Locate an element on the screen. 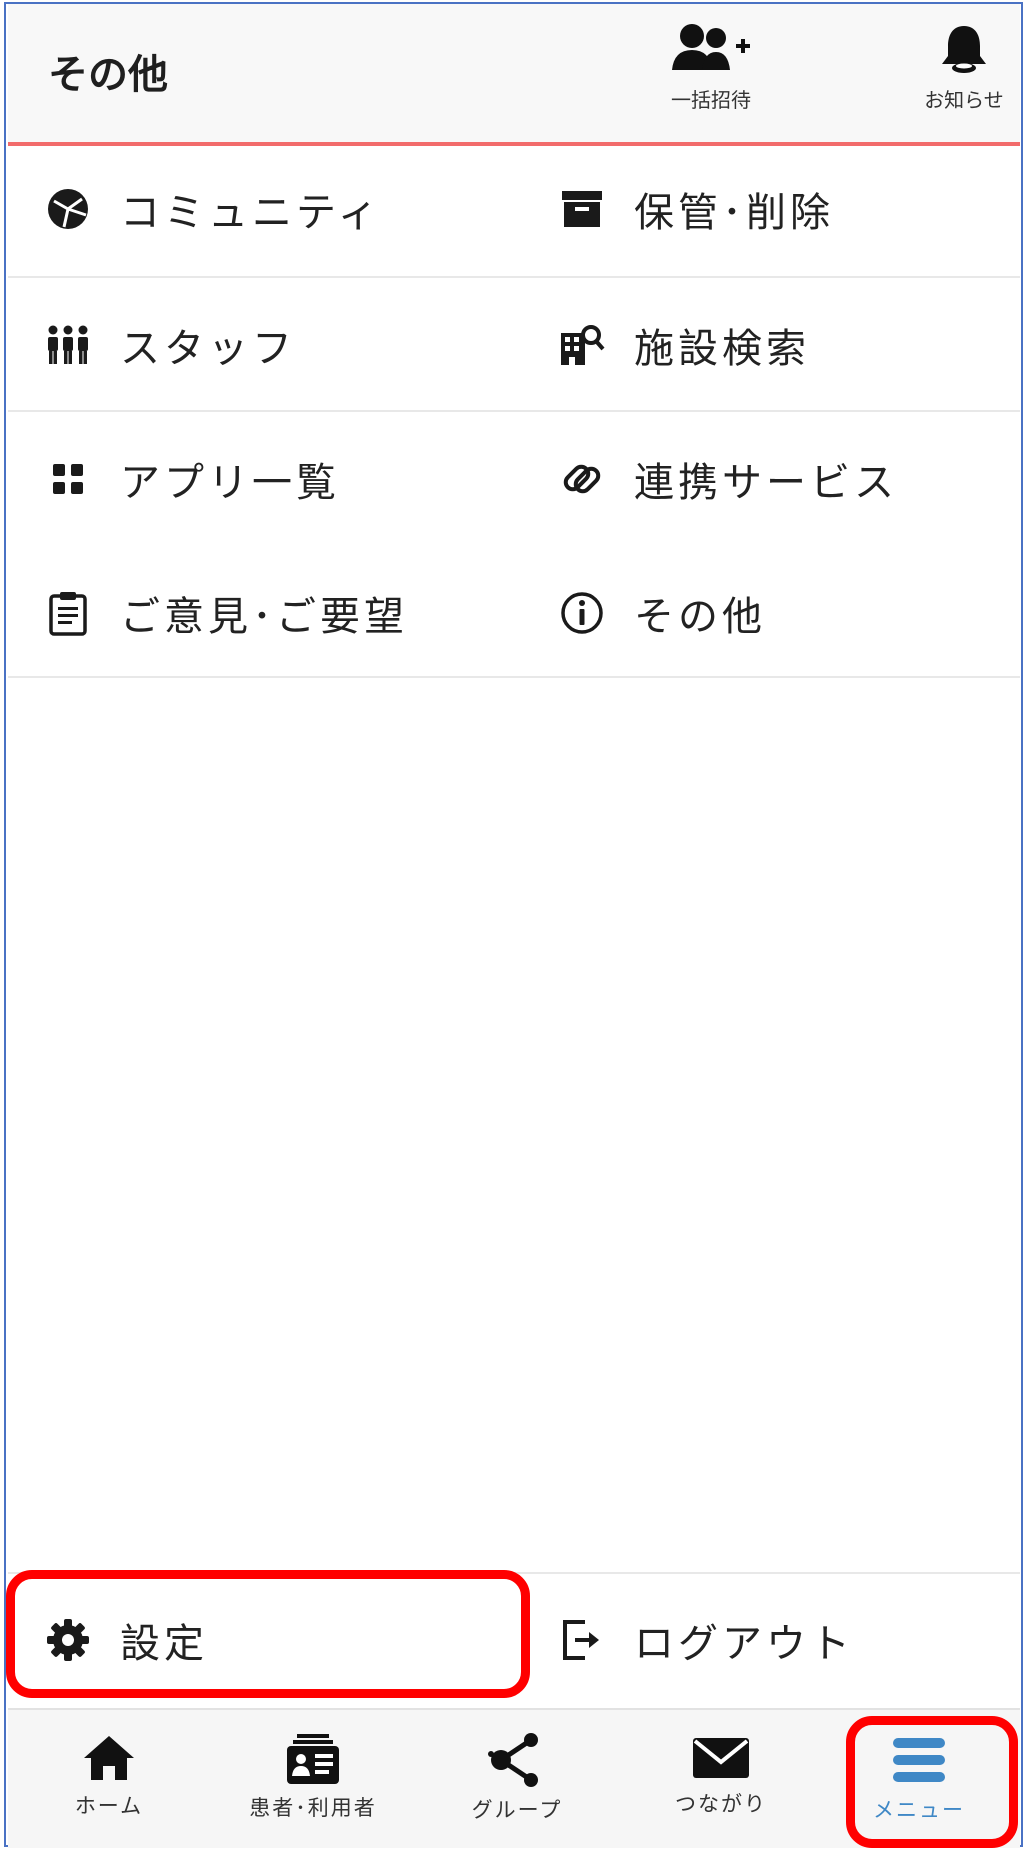 This screenshot has width=1028, height=1852. staff-group-icon is located at coordinates (68, 345).